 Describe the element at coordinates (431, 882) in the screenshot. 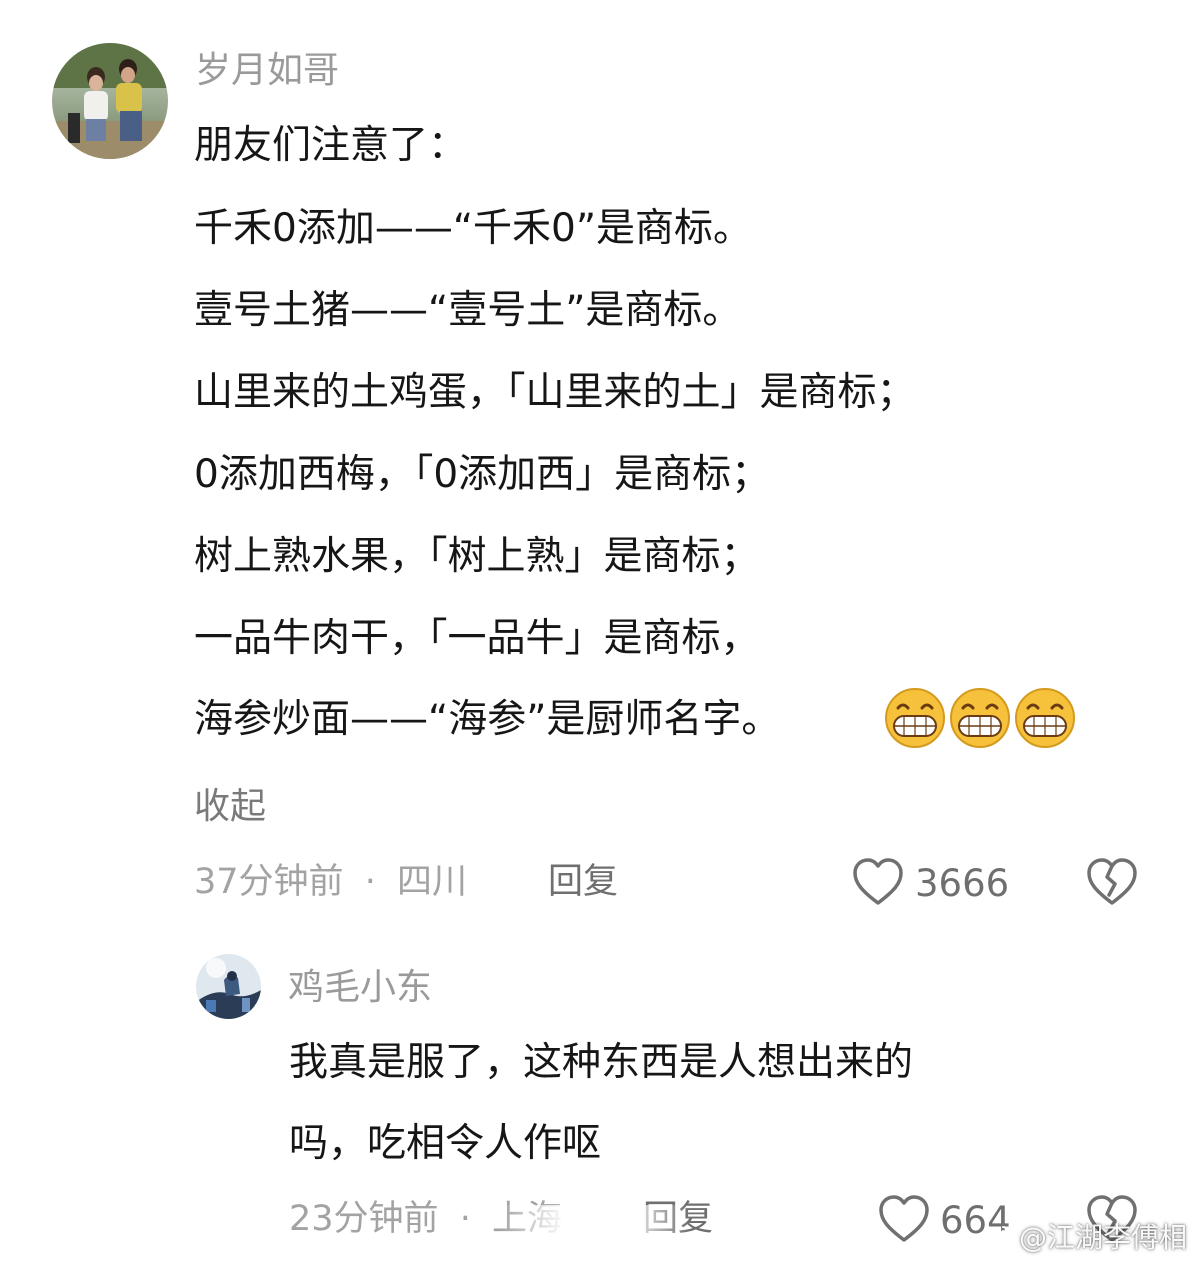

I see `location: 四川` at that location.